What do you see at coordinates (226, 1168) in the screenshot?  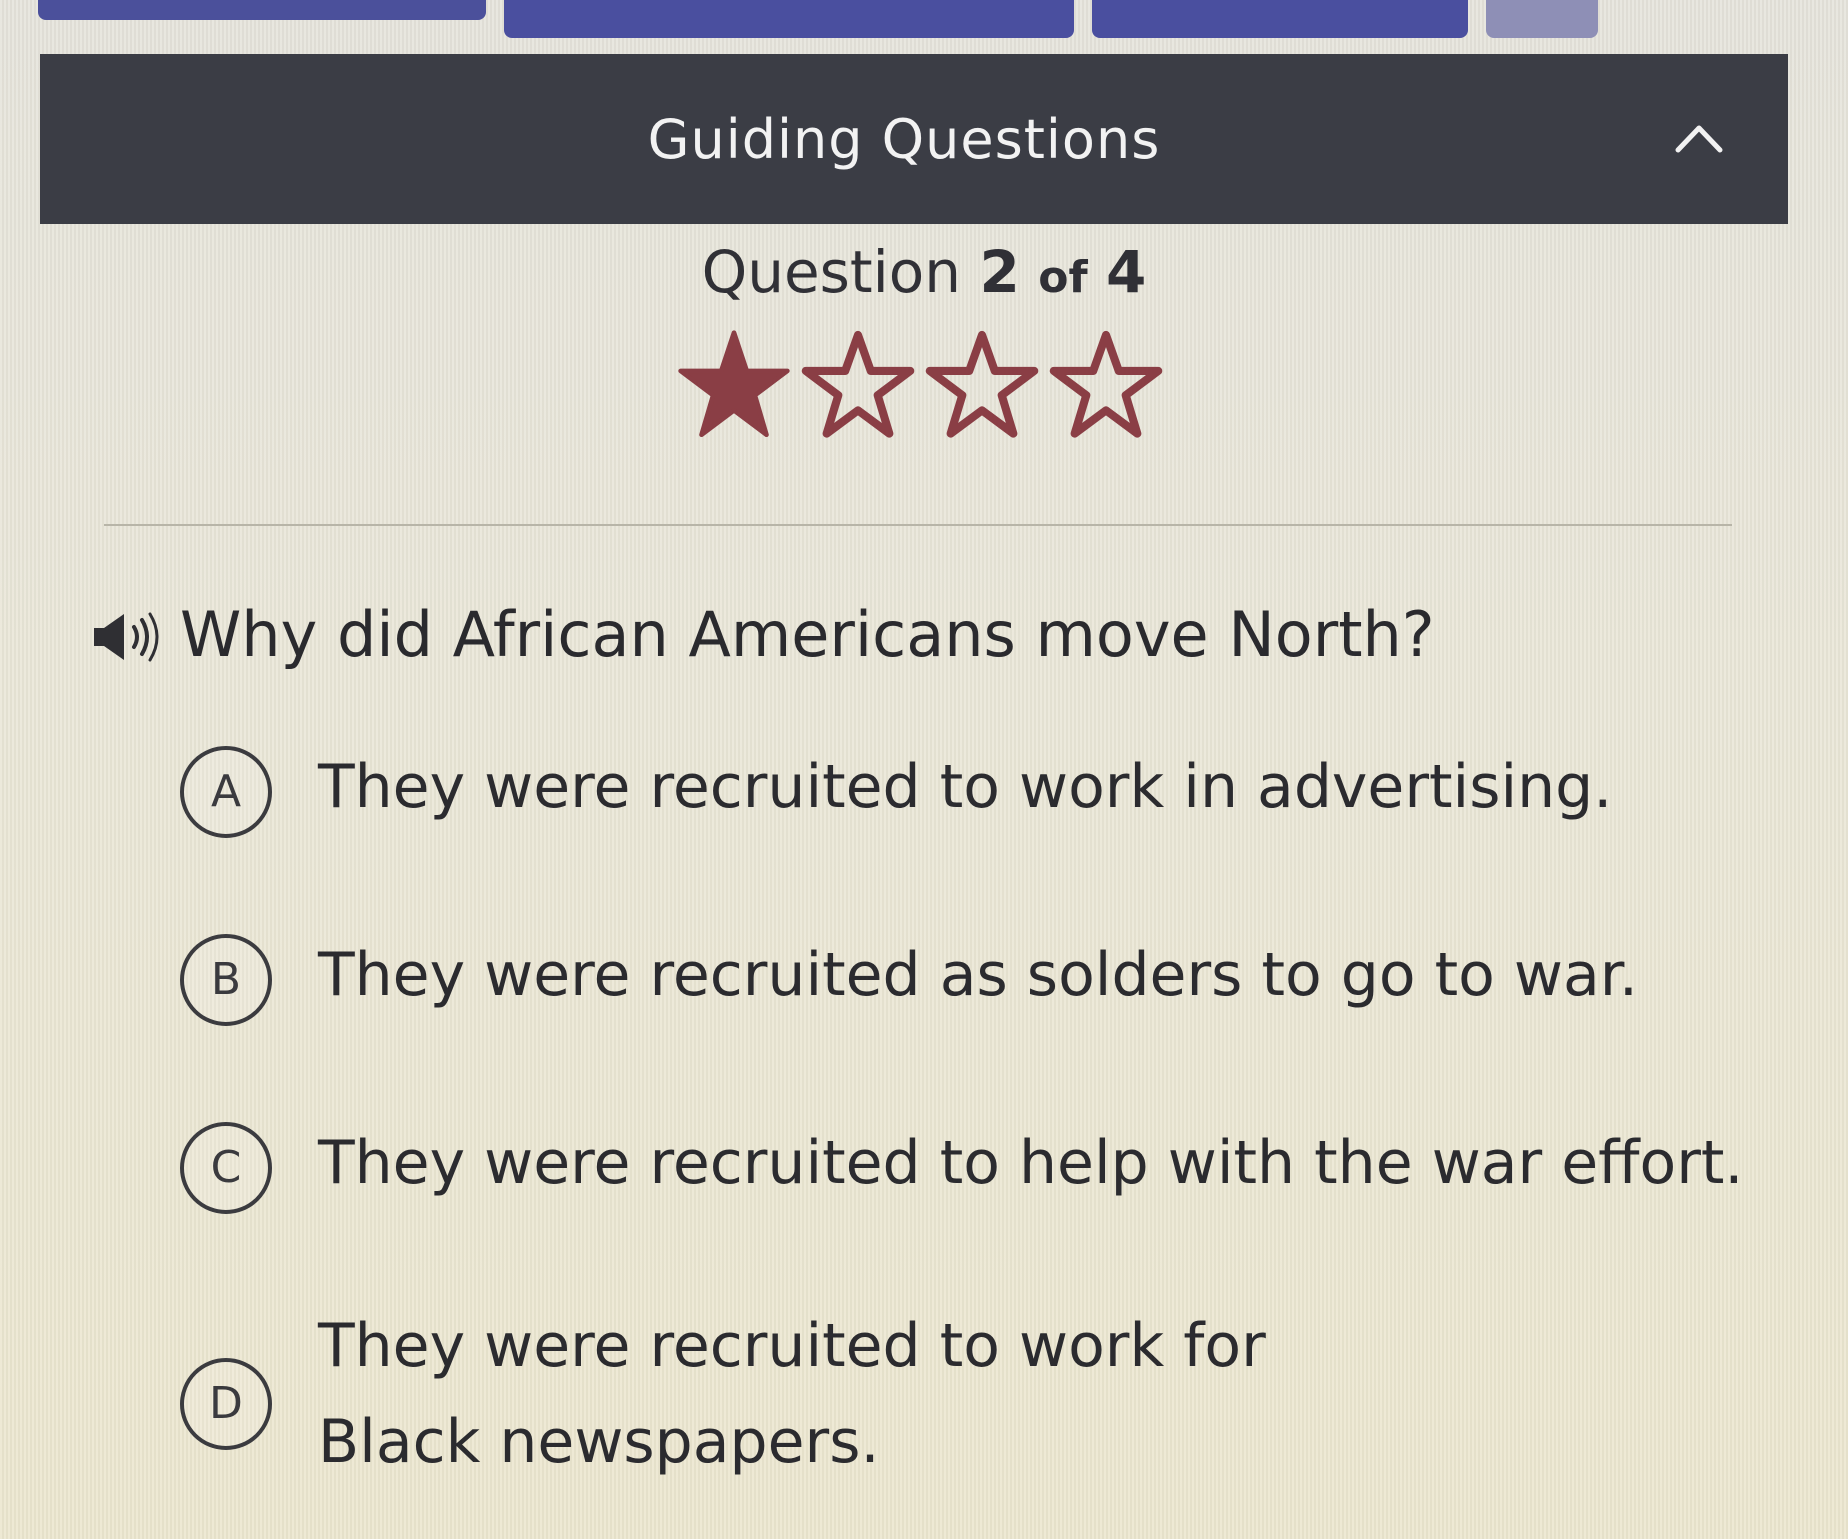 I see `choice-letter-badge: C` at bounding box center [226, 1168].